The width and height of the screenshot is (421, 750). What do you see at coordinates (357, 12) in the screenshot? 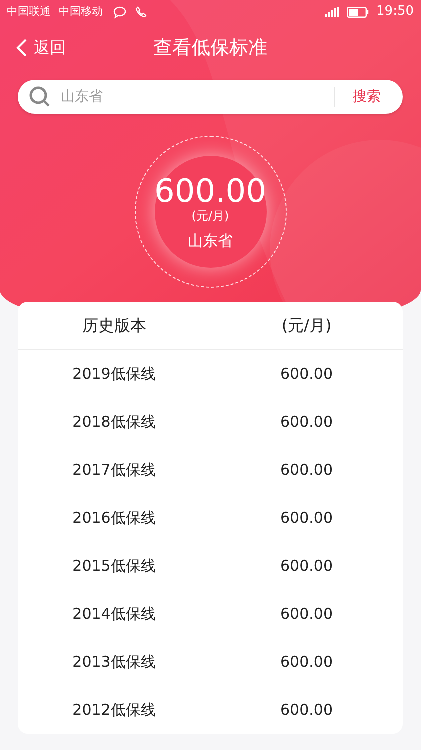
I see `battery-icon` at bounding box center [357, 12].